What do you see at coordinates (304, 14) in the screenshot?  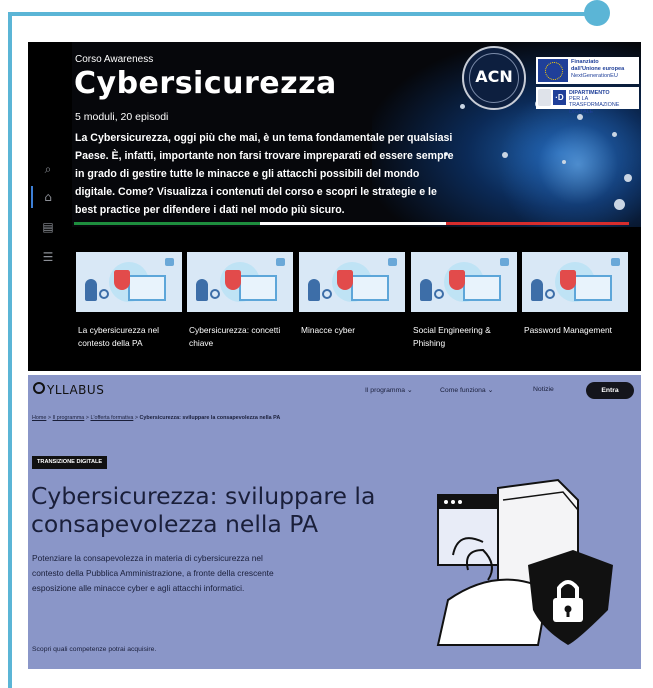 I see `decorative-frame-top` at bounding box center [304, 14].